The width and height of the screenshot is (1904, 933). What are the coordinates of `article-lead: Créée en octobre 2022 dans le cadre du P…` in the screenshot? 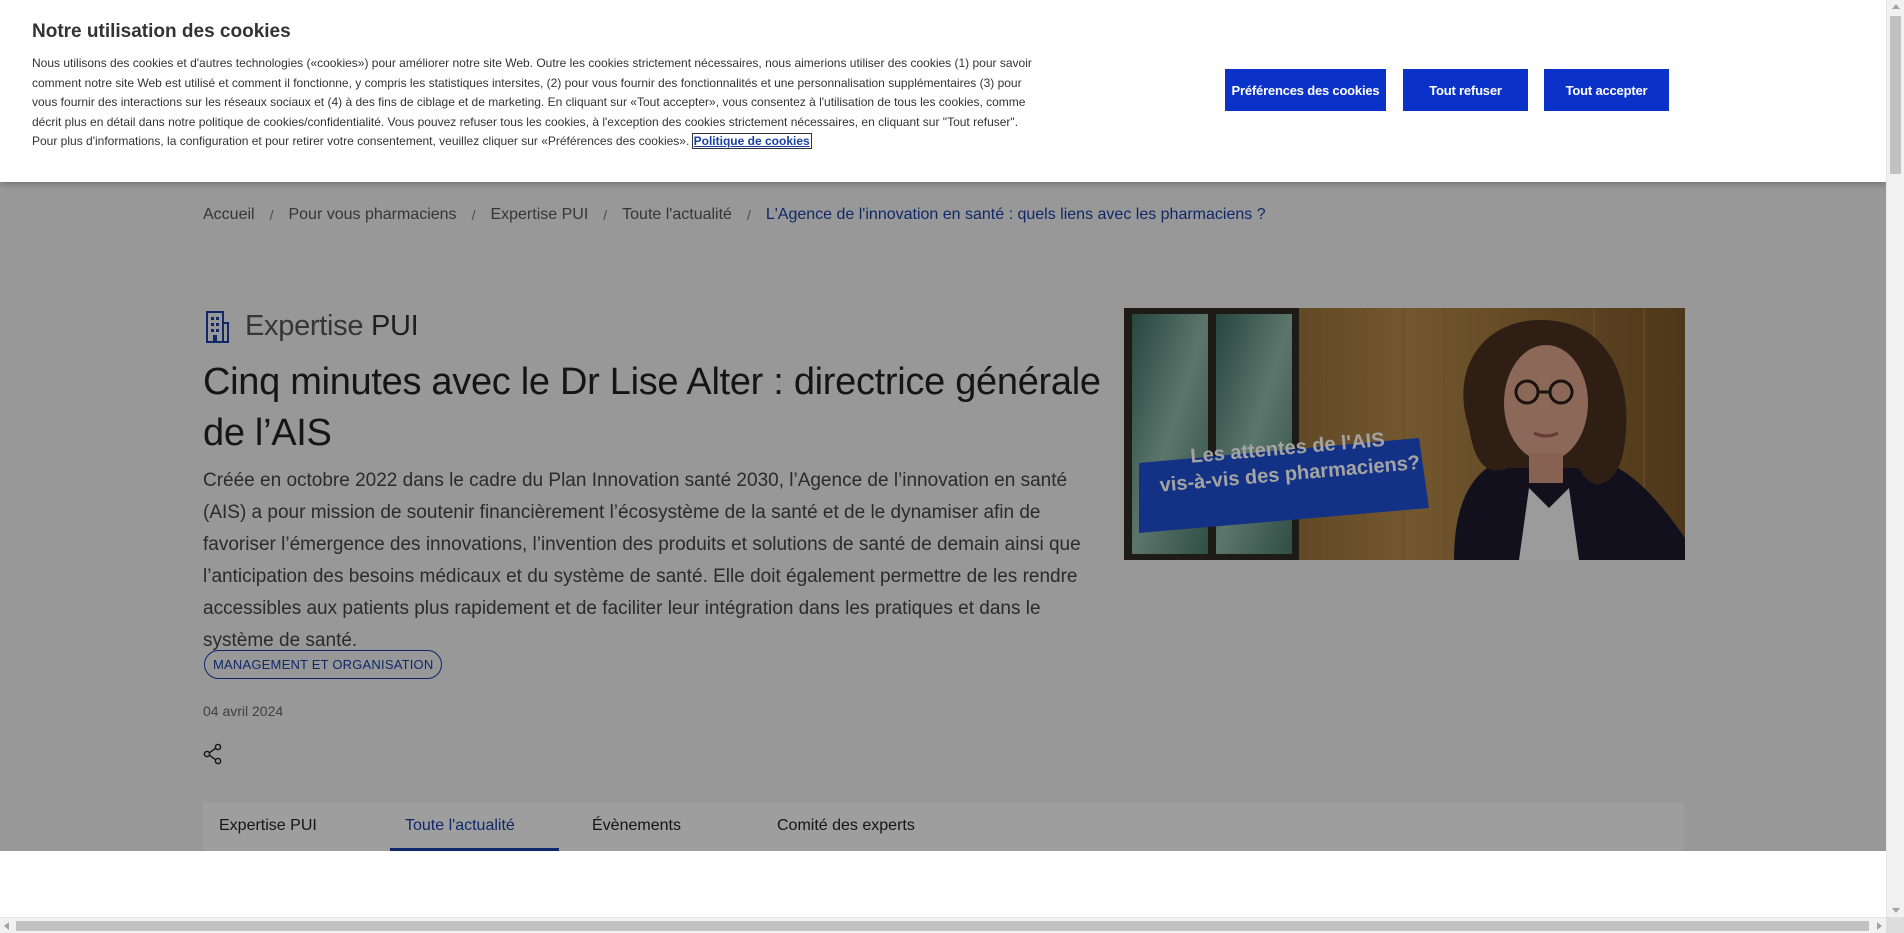 It's located at (642, 560).